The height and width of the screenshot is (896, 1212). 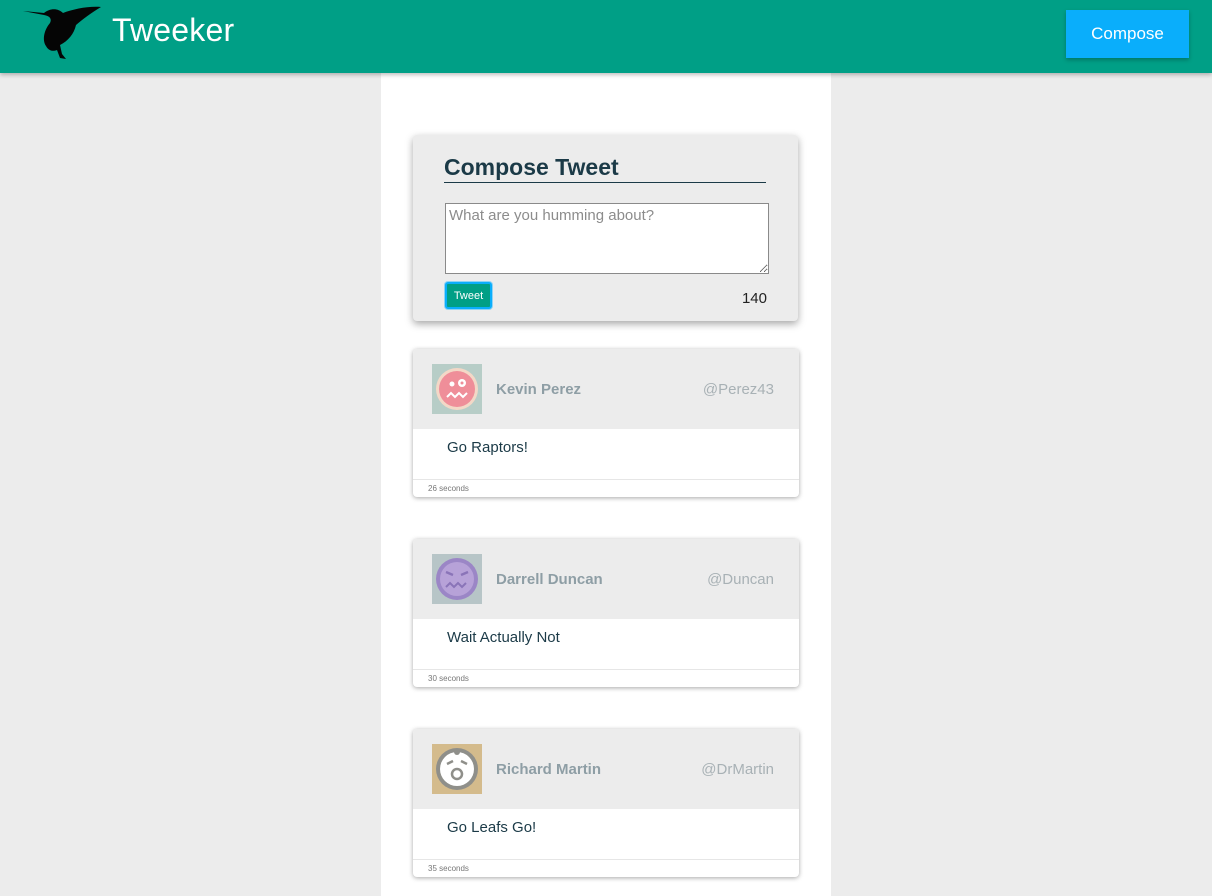 I want to click on tweet-author-handle: @Perez43, so click(x=738, y=389).